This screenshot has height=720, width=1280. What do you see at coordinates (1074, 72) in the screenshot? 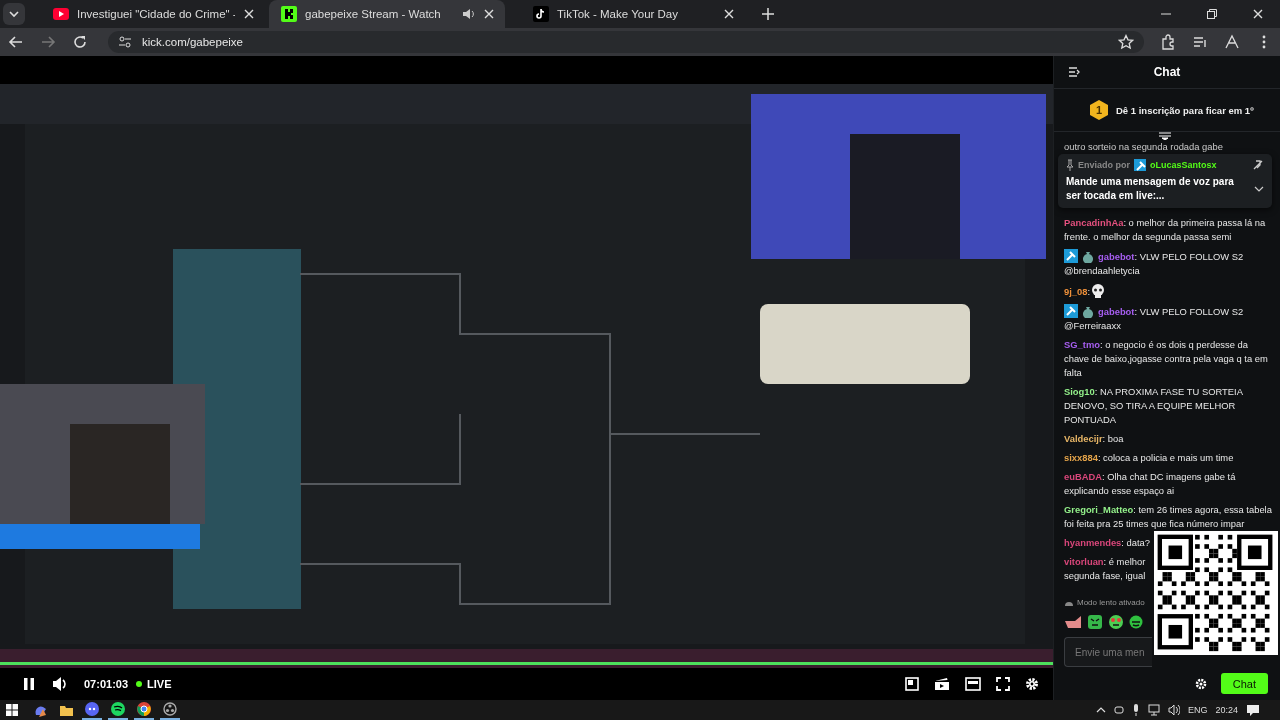
I see `collapse-chat-icon` at bounding box center [1074, 72].